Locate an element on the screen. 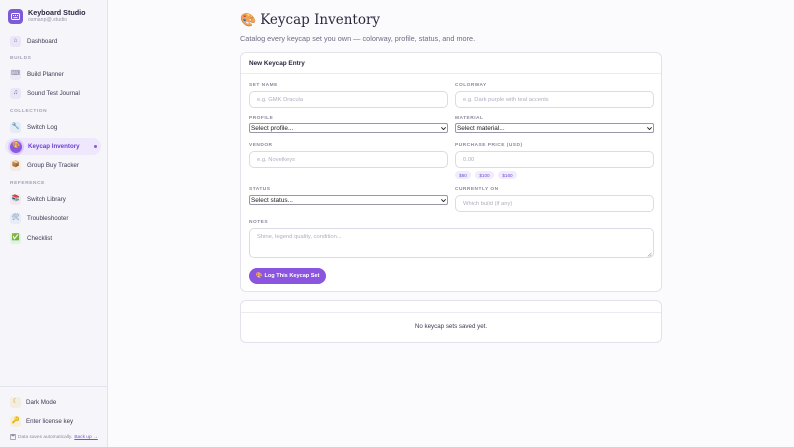  sidebar-item-label: Build Planner is located at coordinates (45, 74).